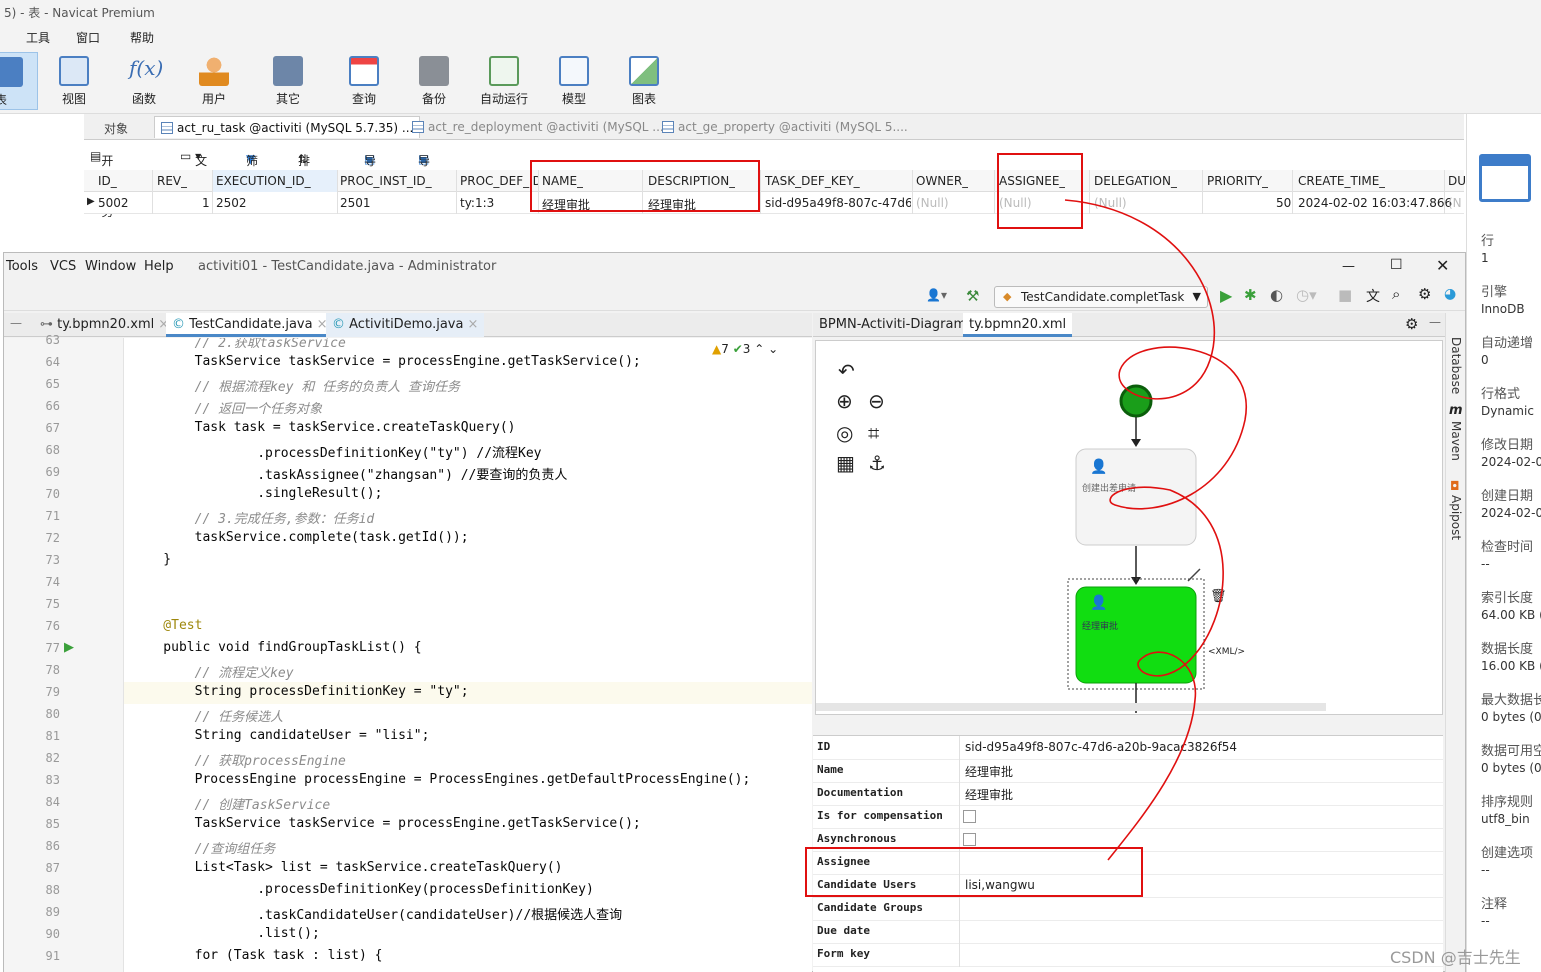 Image resolution: width=1541 pixels, height=972 pixels. What do you see at coordinates (52, 758) in the screenshot?
I see `line-number: 82` at bounding box center [52, 758].